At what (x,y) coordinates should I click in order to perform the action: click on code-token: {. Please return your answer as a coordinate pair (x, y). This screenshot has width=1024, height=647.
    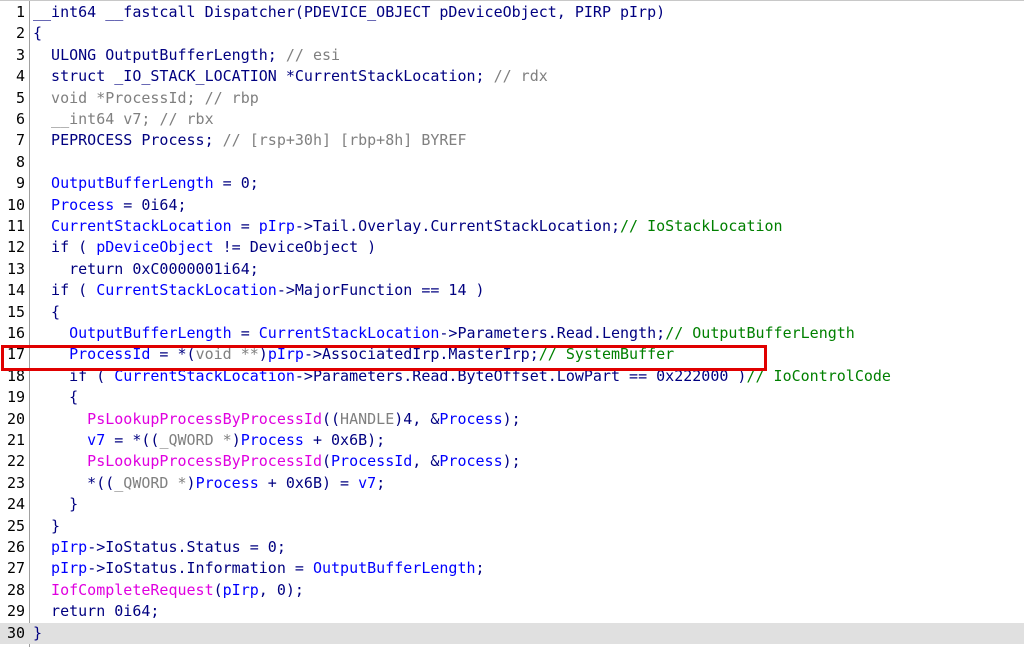
    Looking at the image, I should click on (47, 311).